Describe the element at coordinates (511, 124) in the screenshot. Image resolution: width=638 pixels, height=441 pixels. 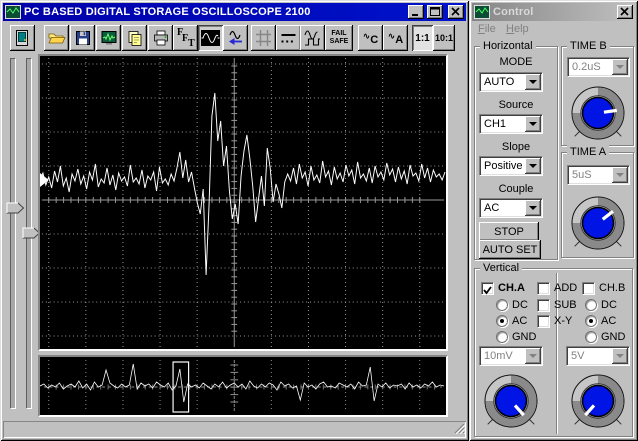
I see `source-combobox: CH1` at that location.